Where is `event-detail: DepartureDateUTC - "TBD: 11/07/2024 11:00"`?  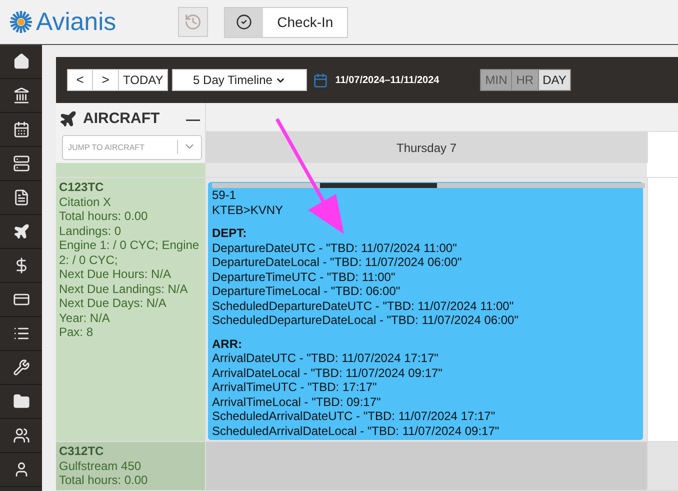
event-detail: DepartureDateUTC - "TBD: 11/07/2024 11:00" is located at coordinates (335, 247).